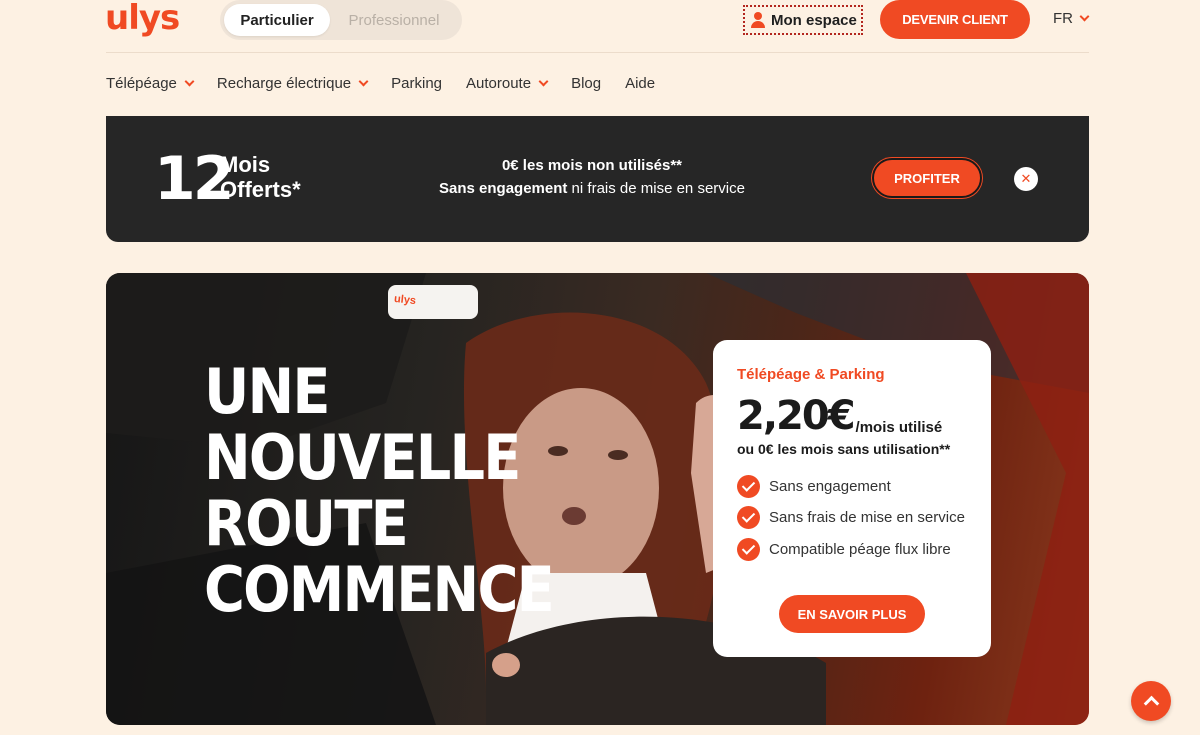 The image size is (1200, 735). Describe the element at coordinates (245, 164) in the screenshot. I see `promo-word-mois: Mois` at that location.